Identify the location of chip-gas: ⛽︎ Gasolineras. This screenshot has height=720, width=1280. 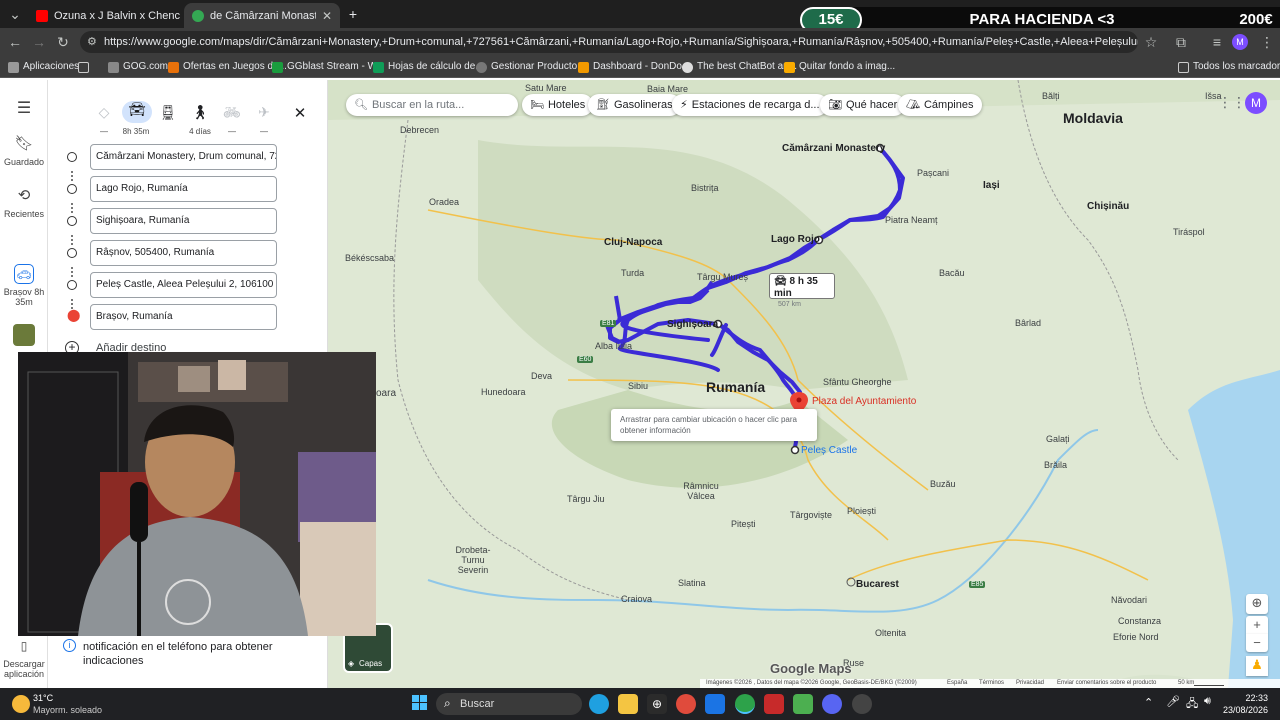
(634, 105).